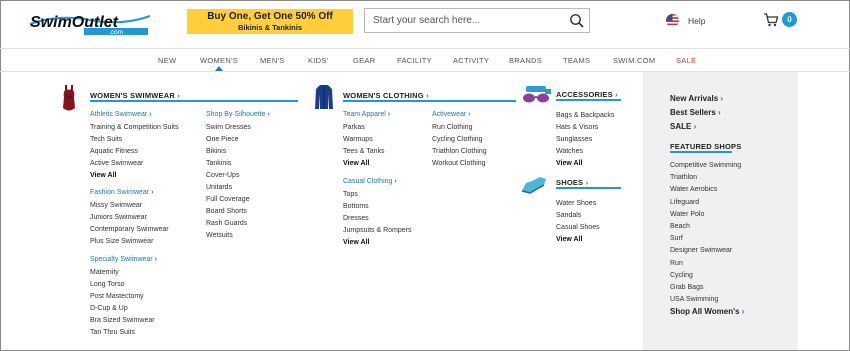 The image size is (850, 351). What do you see at coordinates (536, 96) in the screenshot?
I see `sunglasses-thumbnail` at bounding box center [536, 96].